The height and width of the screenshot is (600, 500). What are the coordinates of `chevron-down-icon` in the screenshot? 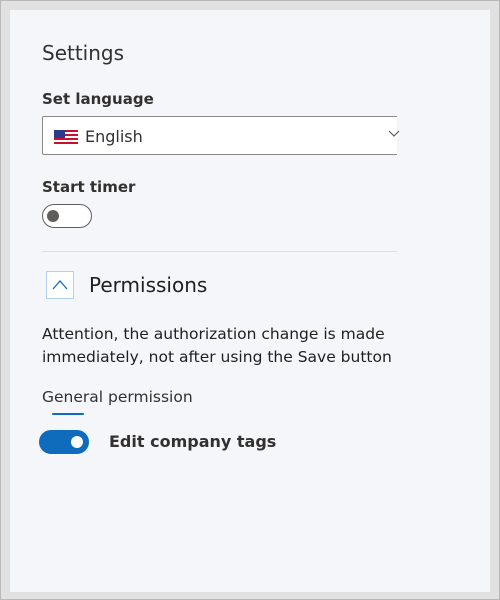 It's located at (394, 133).